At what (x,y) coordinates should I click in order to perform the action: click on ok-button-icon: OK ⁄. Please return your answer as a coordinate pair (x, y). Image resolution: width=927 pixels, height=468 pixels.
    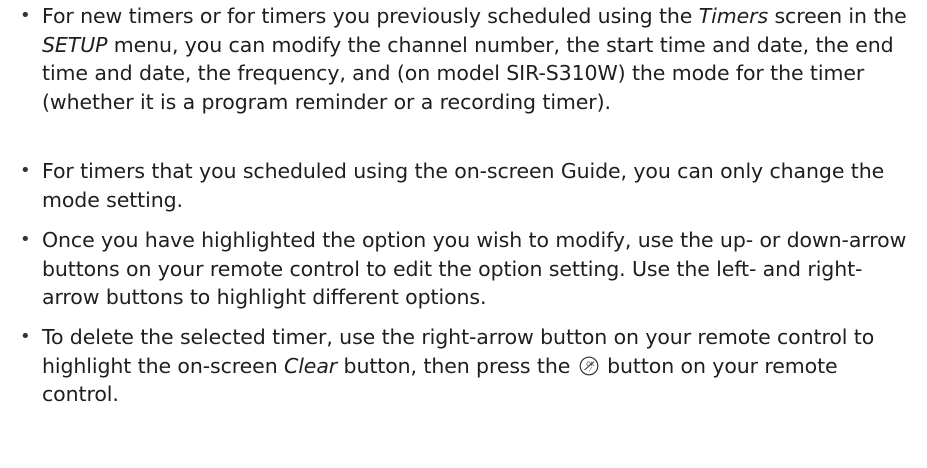
    Looking at the image, I should click on (589, 365).